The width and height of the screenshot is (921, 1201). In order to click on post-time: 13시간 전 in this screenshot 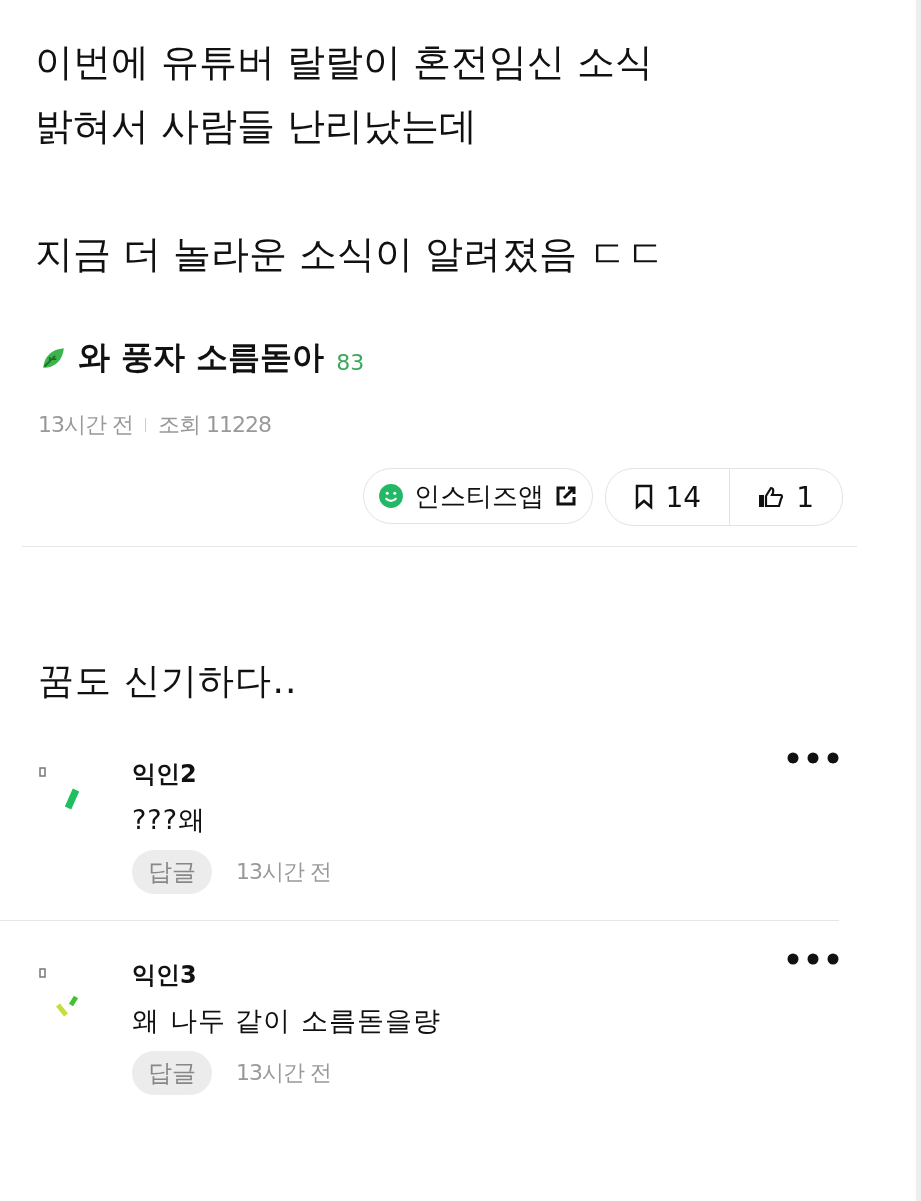, I will do `click(85, 425)`.